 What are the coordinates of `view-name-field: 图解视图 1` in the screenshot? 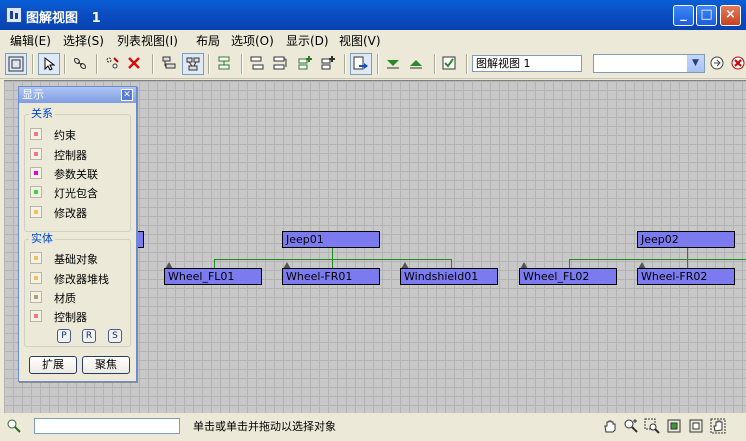 It's located at (527, 63).